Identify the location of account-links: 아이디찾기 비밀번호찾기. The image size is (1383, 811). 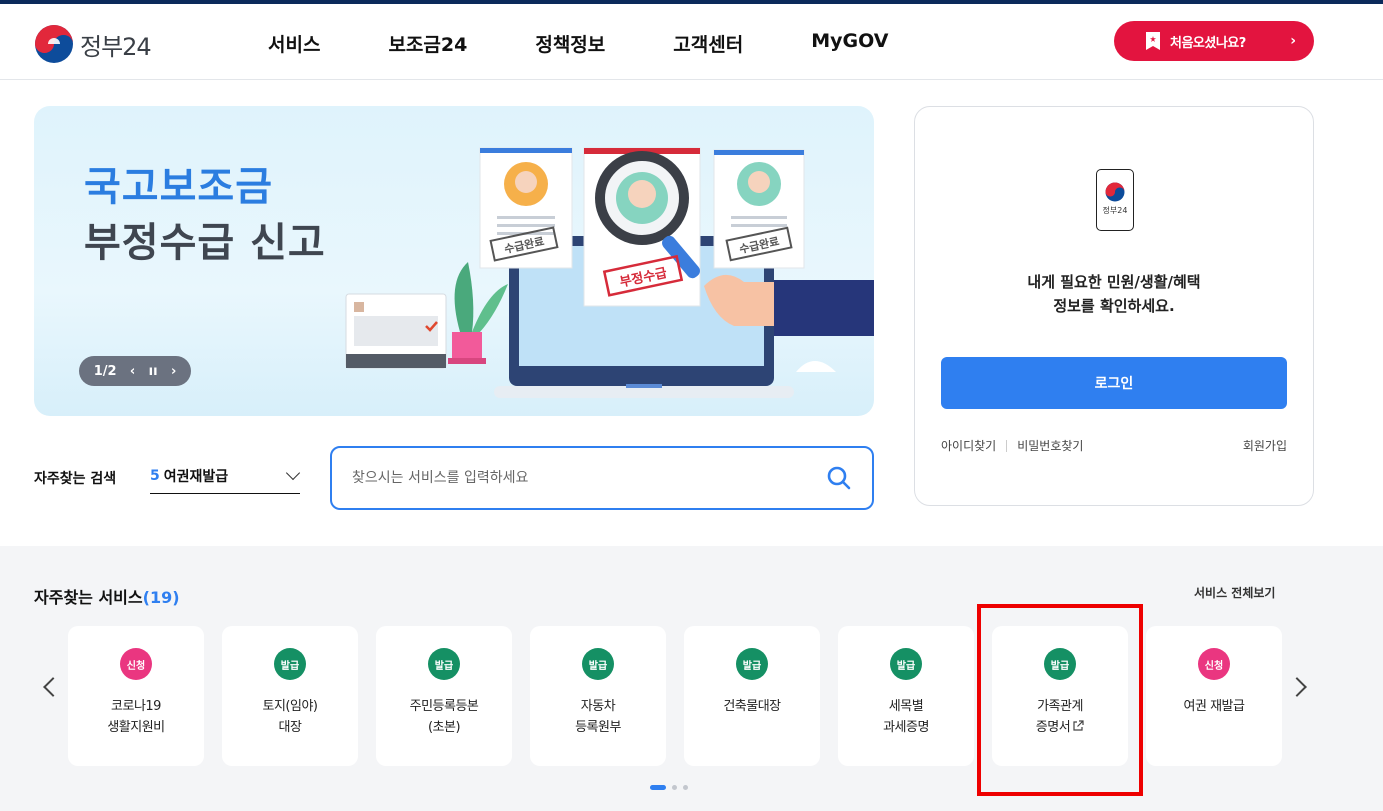
(1012, 445).